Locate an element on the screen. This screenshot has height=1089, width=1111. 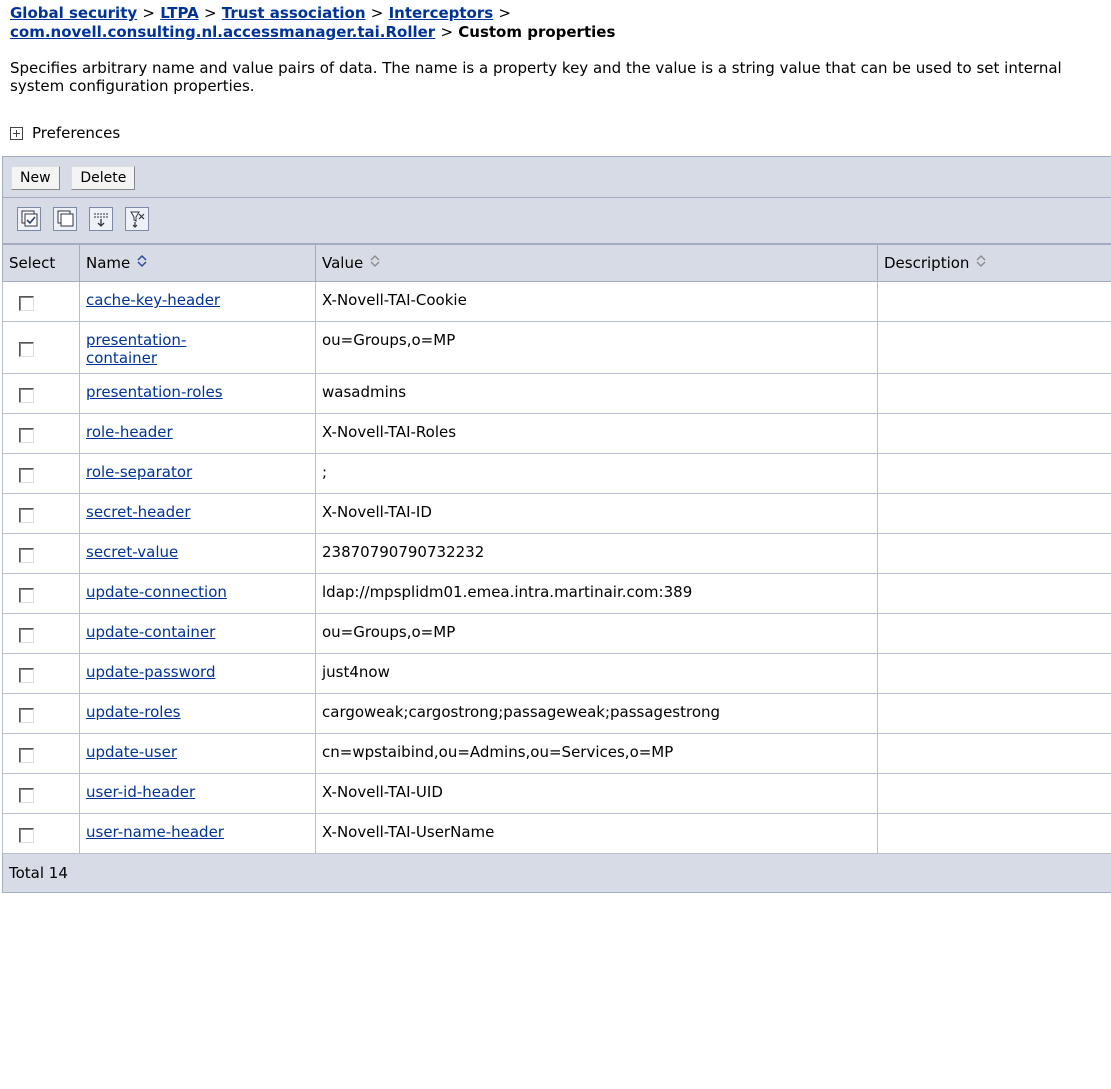
table-row: secret-value 23870790790732232 is located at coordinates (556, 553).